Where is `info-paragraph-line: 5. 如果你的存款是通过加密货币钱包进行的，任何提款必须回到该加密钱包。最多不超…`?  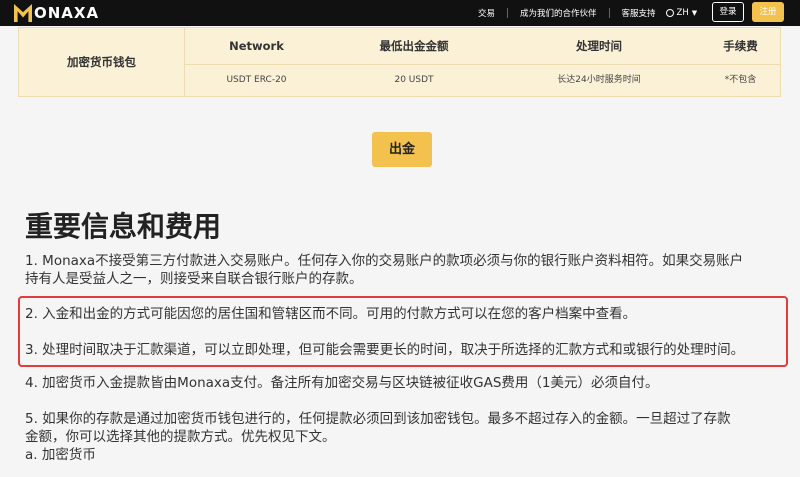 info-paragraph-line: 5. 如果你的存款是通过加密货币钱包进行的，任何提款必须回到该加密钱包。最多不超… is located at coordinates (378, 419).